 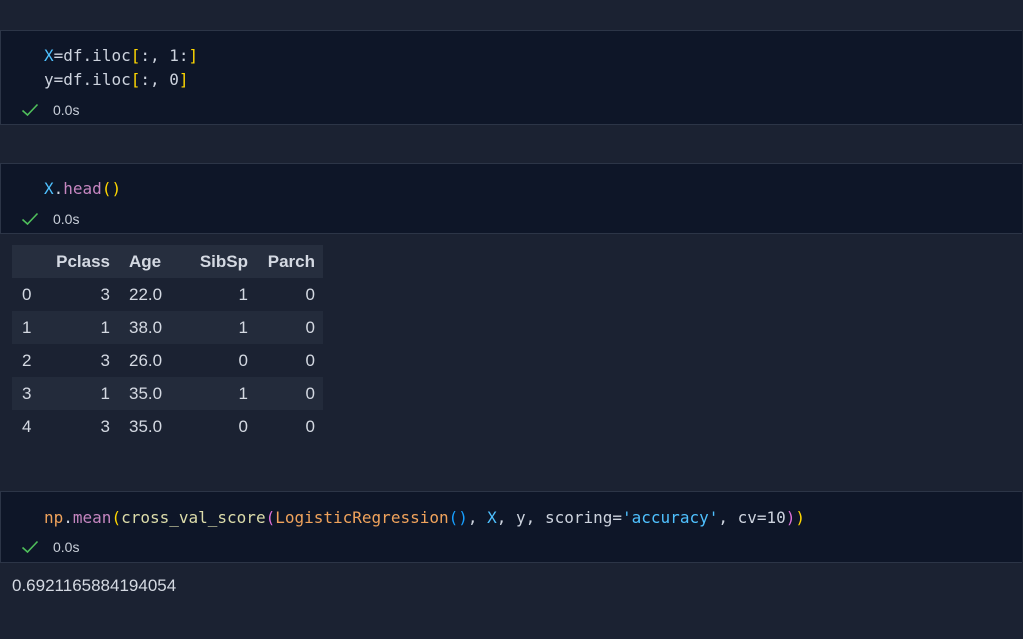 I want to click on code-cell-2: X.head() 0.0s, so click(x=511, y=198).